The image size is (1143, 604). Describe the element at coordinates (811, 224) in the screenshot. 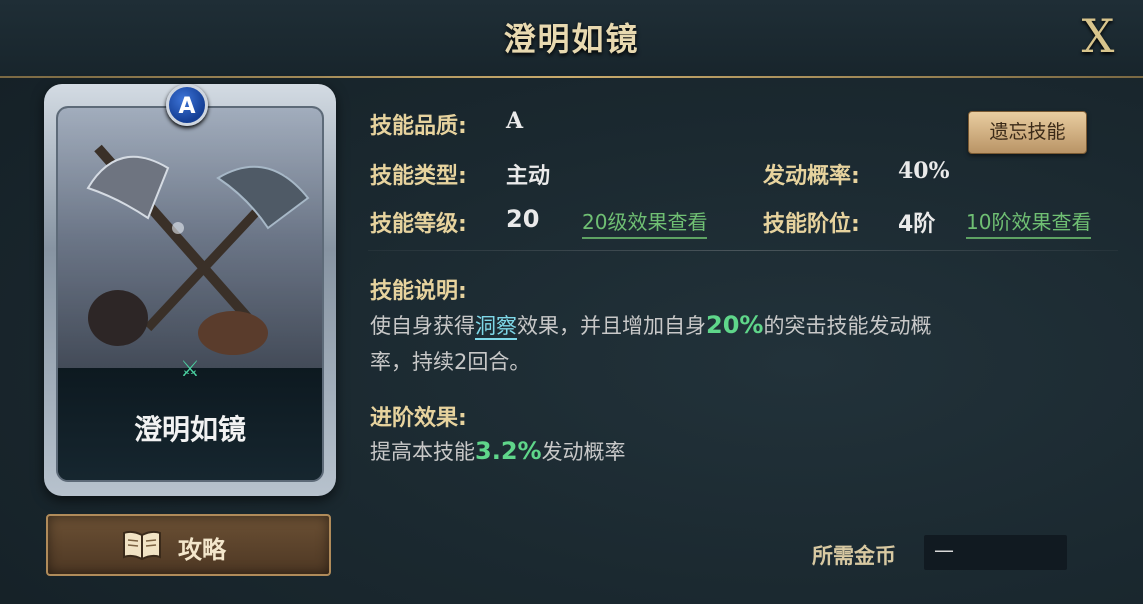

I see `tier-label: 技能阶位:` at that location.